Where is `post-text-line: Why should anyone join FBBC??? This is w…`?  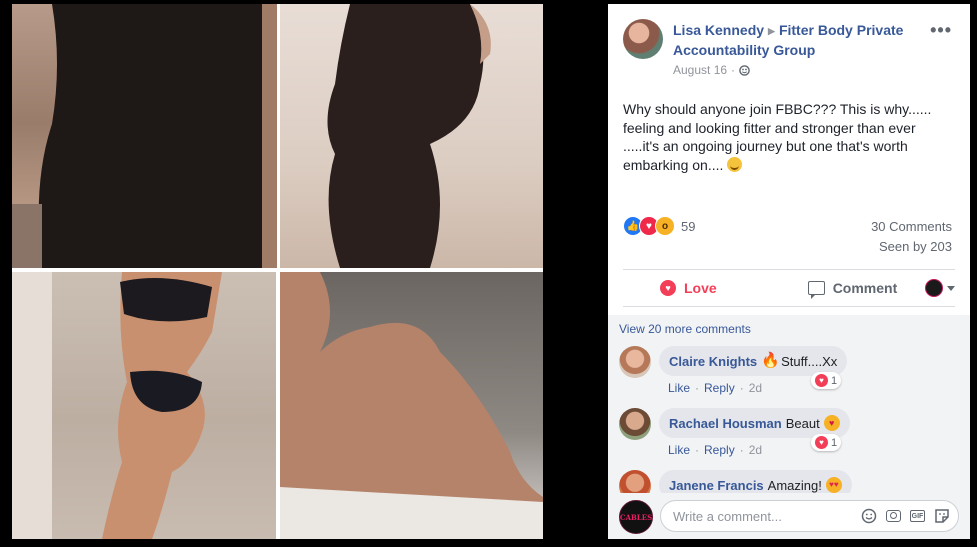 post-text-line: Why should anyone join FBBC??? This is w… is located at coordinates (777, 109).